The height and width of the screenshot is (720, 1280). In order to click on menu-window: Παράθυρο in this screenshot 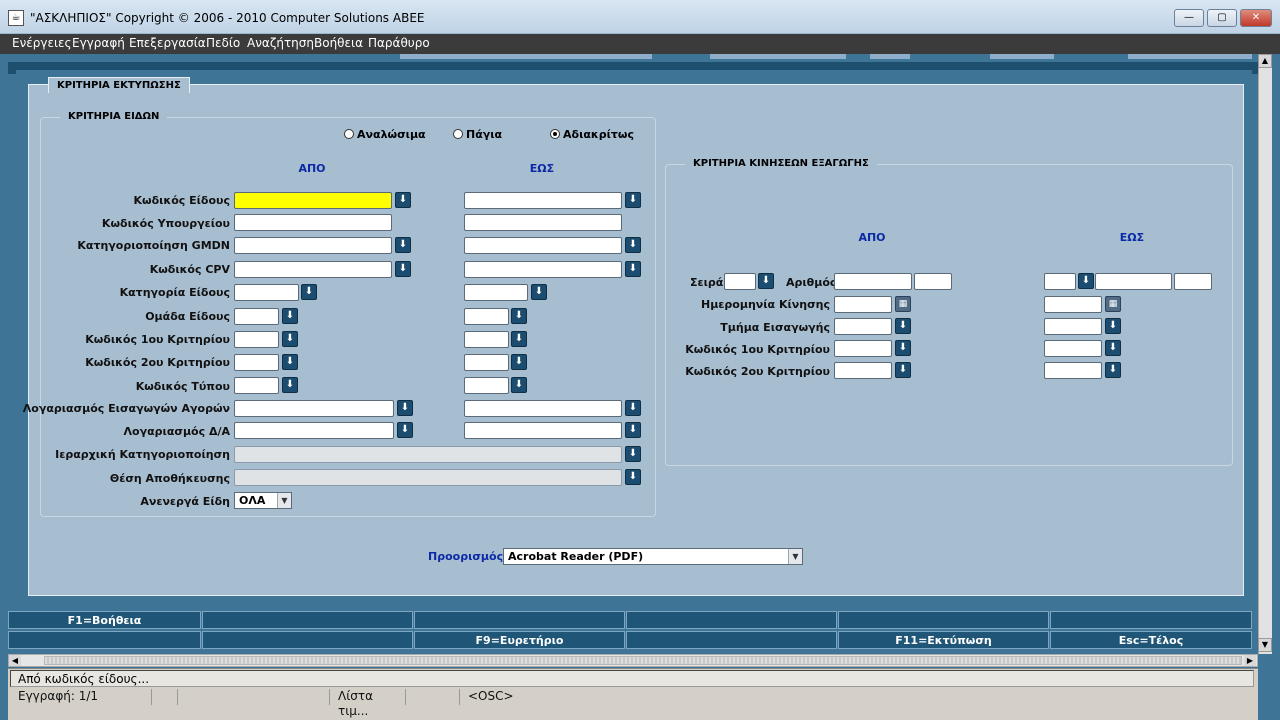, I will do `click(399, 43)`.